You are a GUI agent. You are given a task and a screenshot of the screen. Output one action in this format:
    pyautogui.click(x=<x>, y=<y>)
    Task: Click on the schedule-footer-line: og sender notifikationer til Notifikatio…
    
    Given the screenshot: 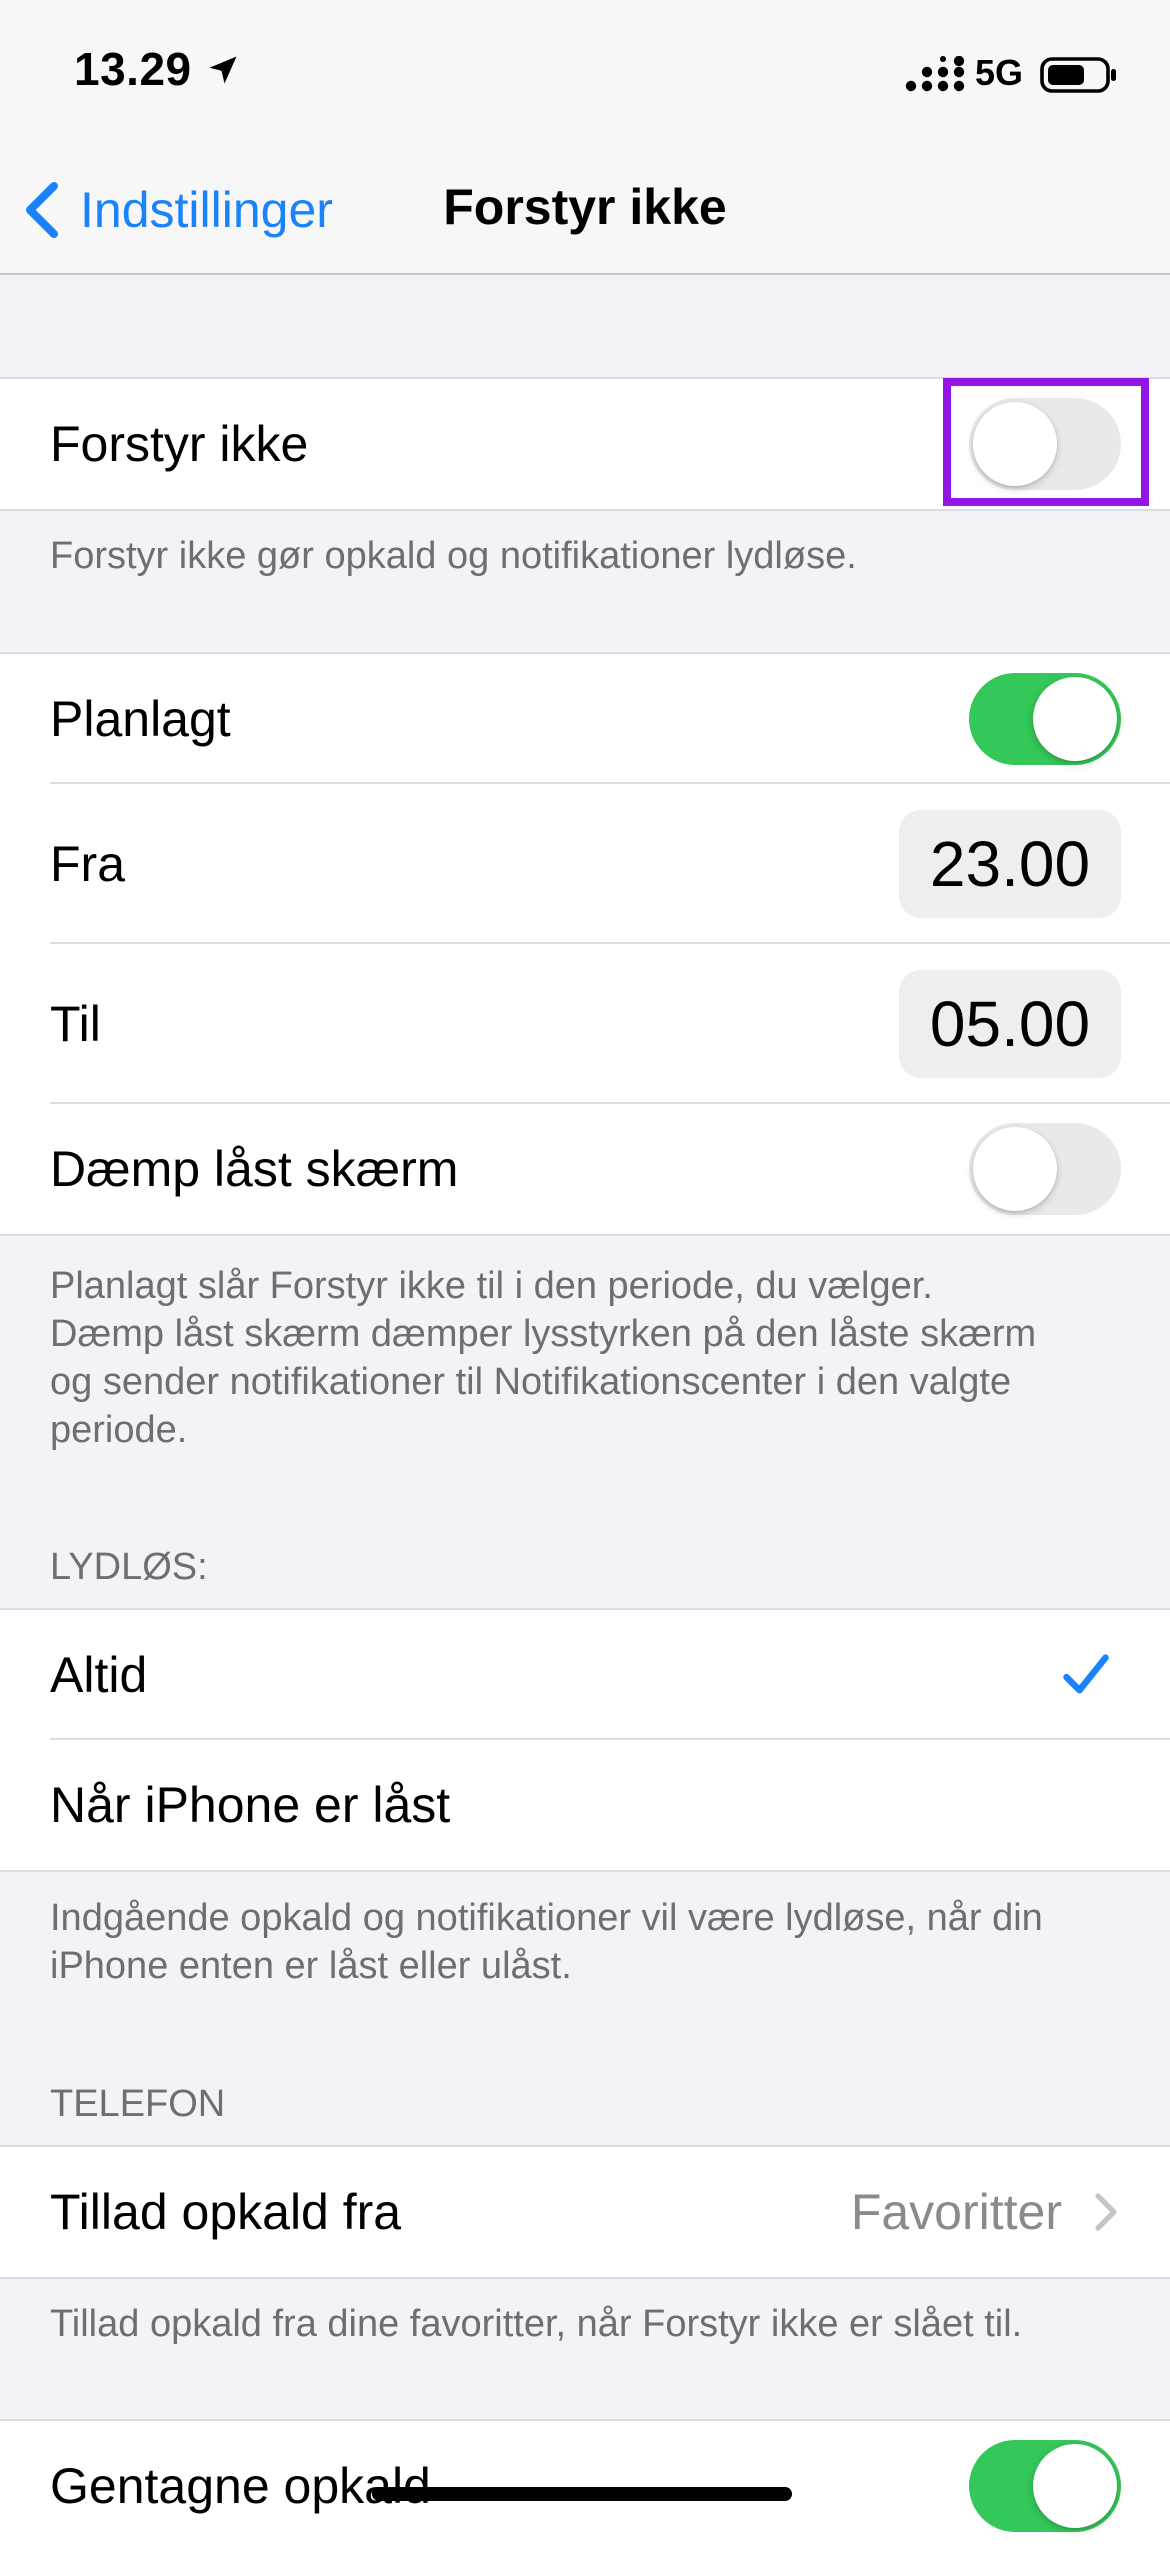 What is the action you would take?
    pyautogui.click(x=531, y=1382)
    